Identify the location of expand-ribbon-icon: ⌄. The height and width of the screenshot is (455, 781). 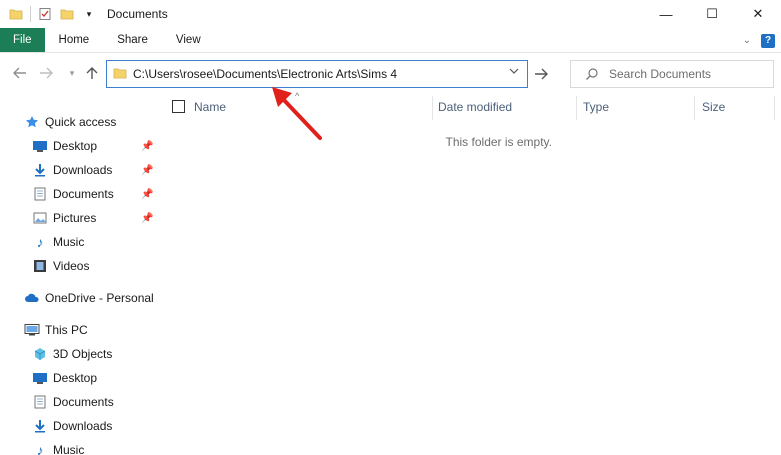
(747, 40).